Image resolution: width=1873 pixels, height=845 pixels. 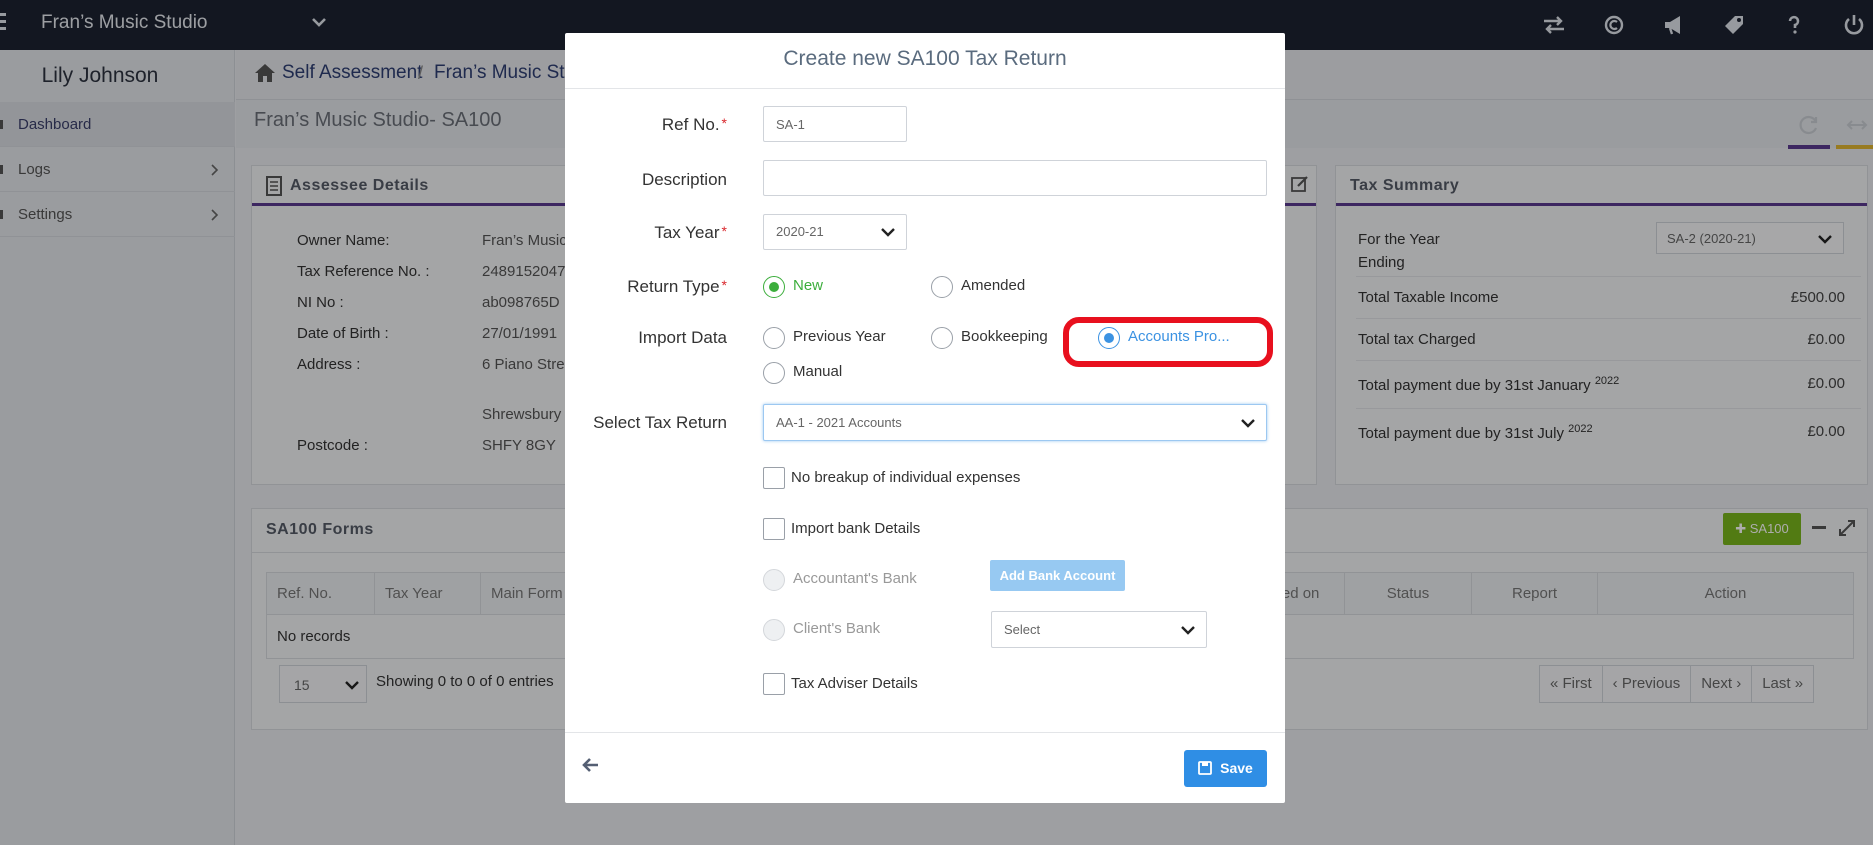 I want to click on save-button: Save, so click(x=1225, y=768).